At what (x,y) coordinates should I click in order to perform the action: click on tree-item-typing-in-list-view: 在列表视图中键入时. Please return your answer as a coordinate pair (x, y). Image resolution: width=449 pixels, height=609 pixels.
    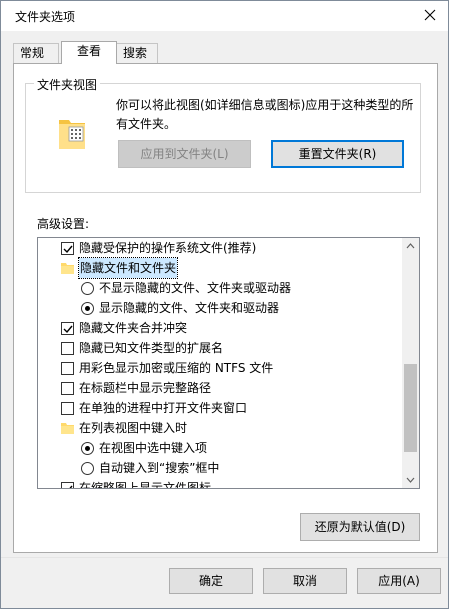
    Looking at the image, I should click on (220, 428).